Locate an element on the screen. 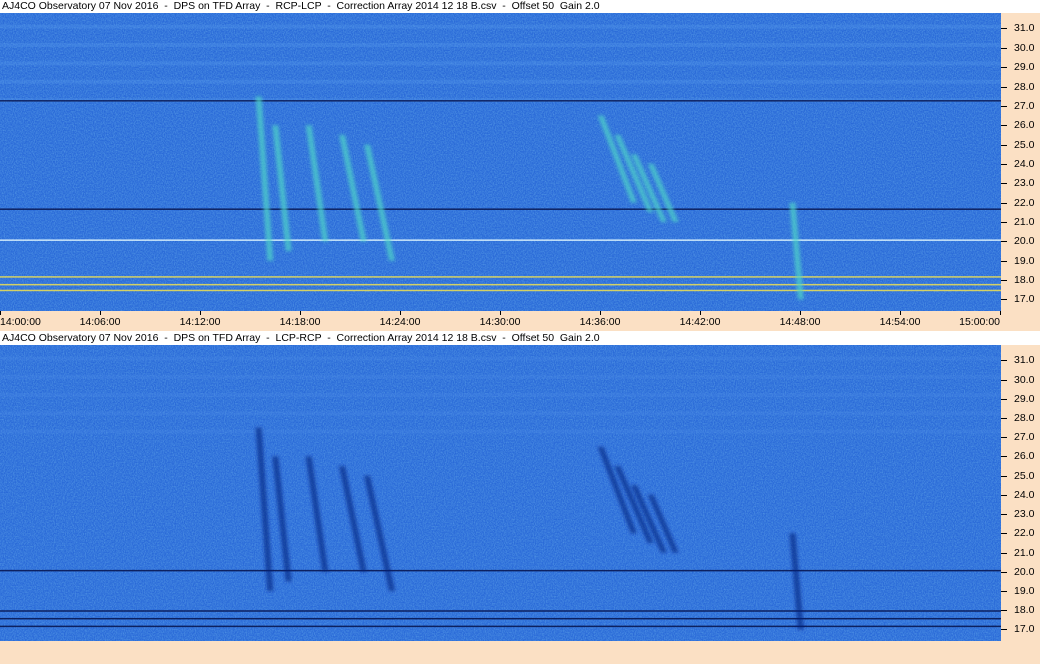 The height and width of the screenshot is (664, 1040). x-tick-label: 14:48:00 is located at coordinates (800, 322).